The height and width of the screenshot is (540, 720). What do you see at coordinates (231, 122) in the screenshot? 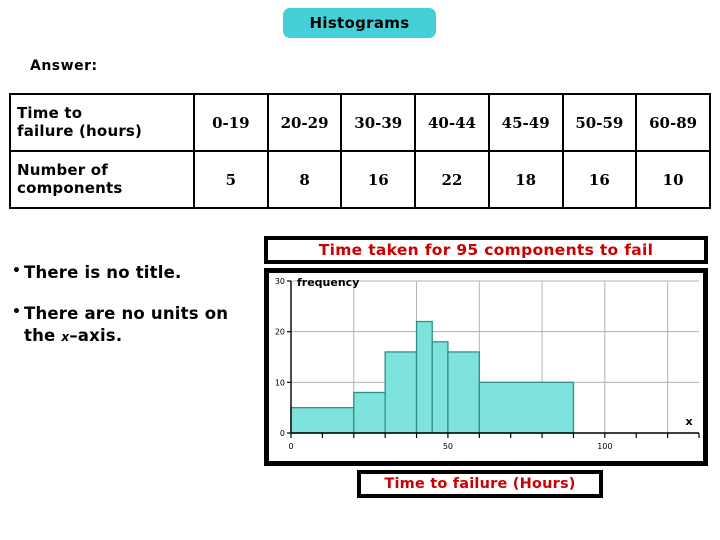
I see `table-cell-interval-0: 0-19` at bounding box center [231, 122].